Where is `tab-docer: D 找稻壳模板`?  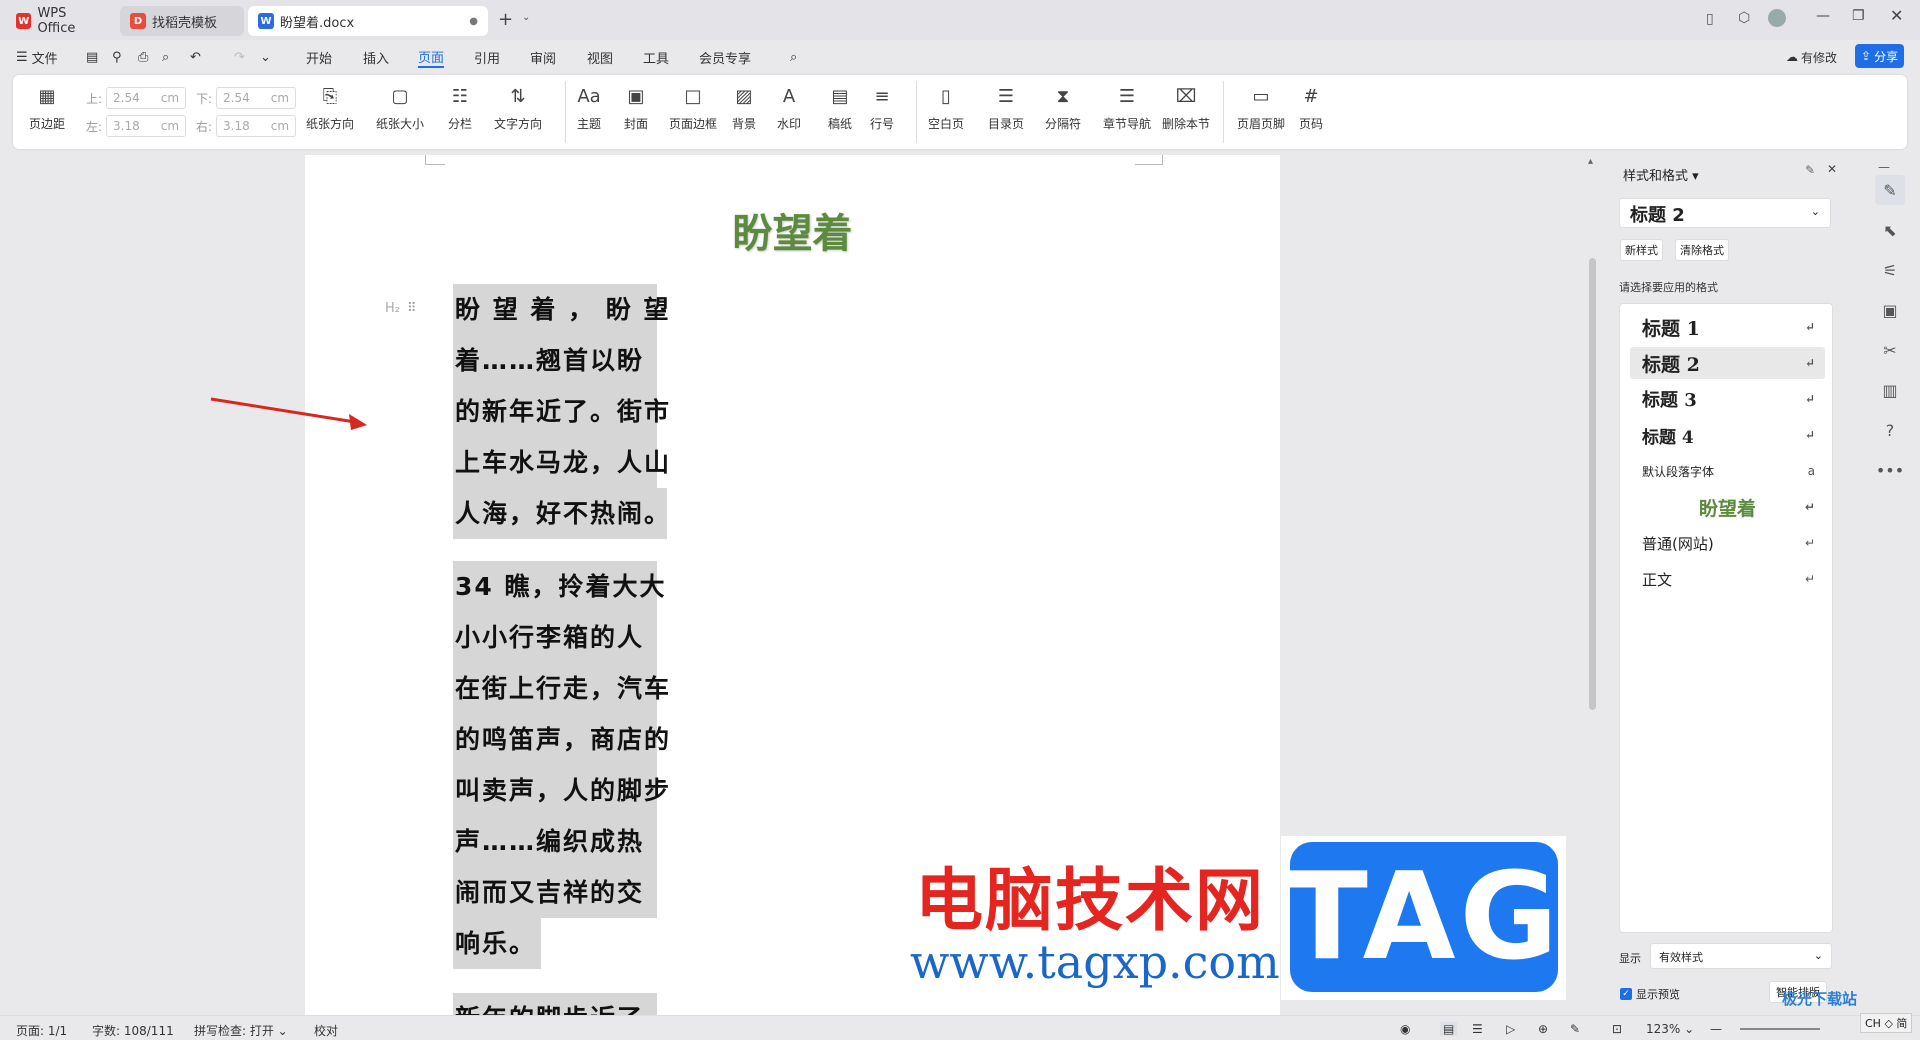 tab-docer: D 找稻壳模板 is located at coordinates (182, 21).